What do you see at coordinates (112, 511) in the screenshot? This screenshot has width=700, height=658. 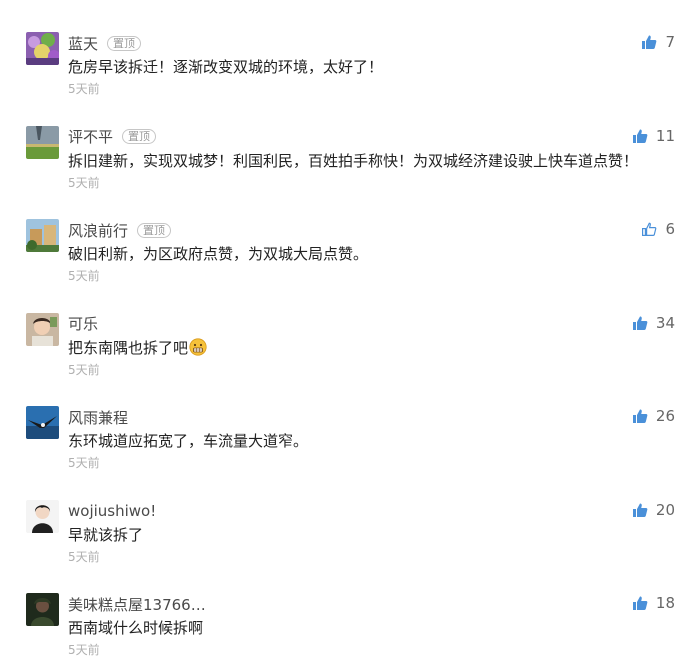 I see `user-name: wojiushiwo!` at bounding box center [112, 511].